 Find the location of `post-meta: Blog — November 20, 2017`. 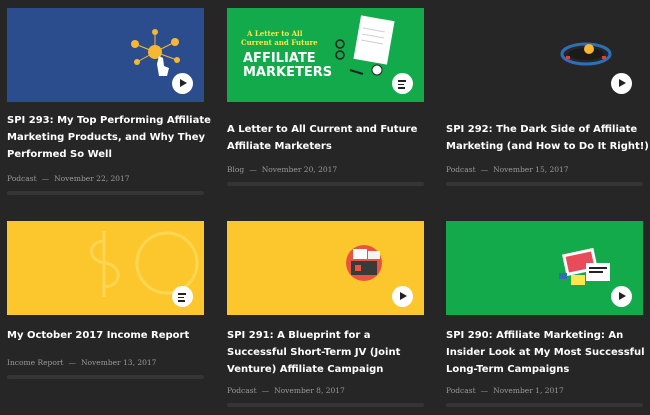

post-meta: Blog — November 20, 2017 is located at coordinates (282, 169).